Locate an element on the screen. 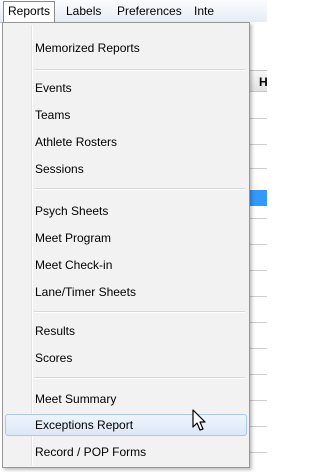 This screenshot has height=472, width=320. menu-item-lane-timer-sheets: Lane/Timer Sheets is located at coordinates (126, 292).